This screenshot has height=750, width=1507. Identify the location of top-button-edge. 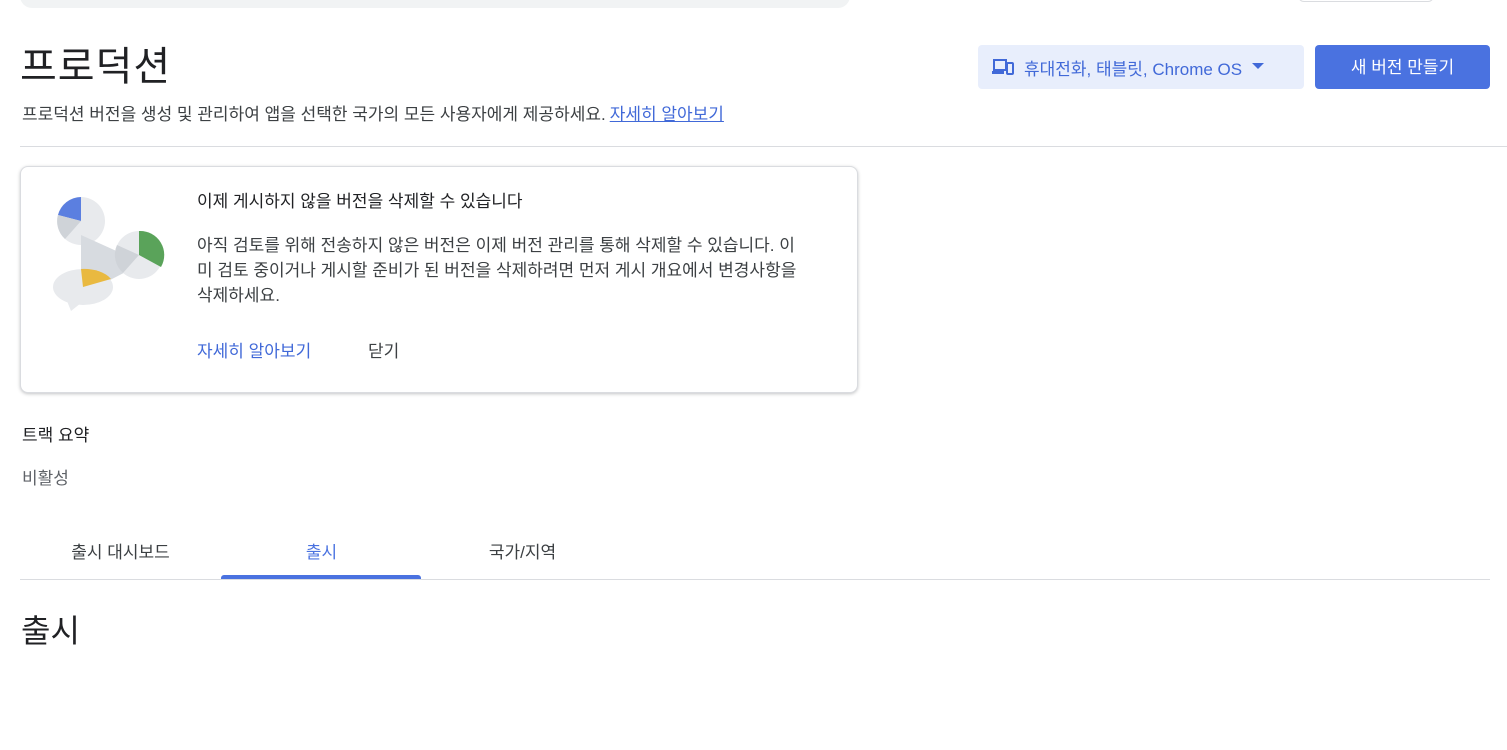
(1366, 1).